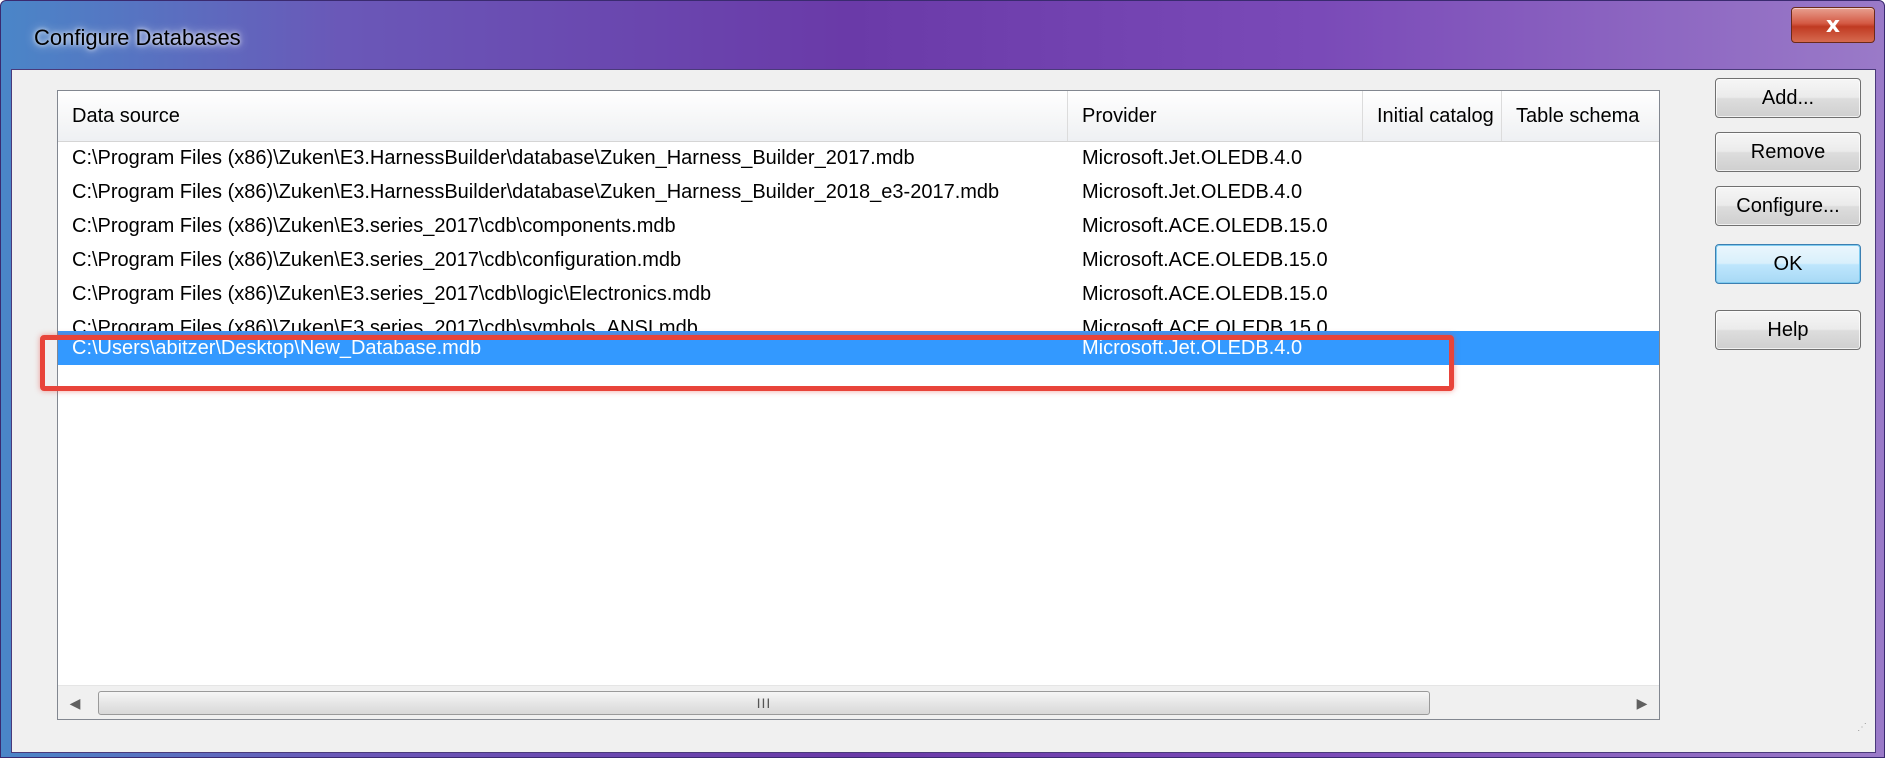  What do you see at coordinates (1865, 732) in the screenshot?
I see `resize-grip-icon: ⋰` at bounding box center [1865, 732].